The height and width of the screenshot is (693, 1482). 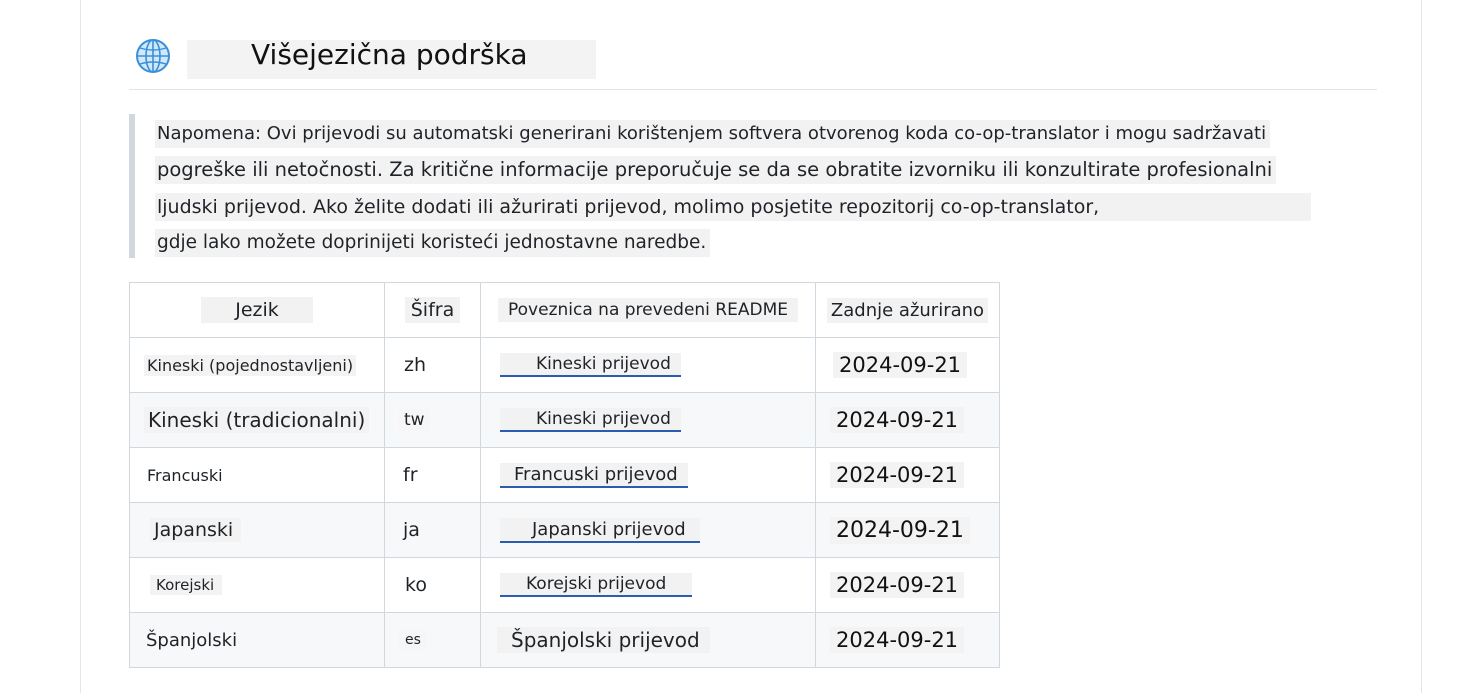 I want to click on cell-code: zh, so click(x=432, y=365).